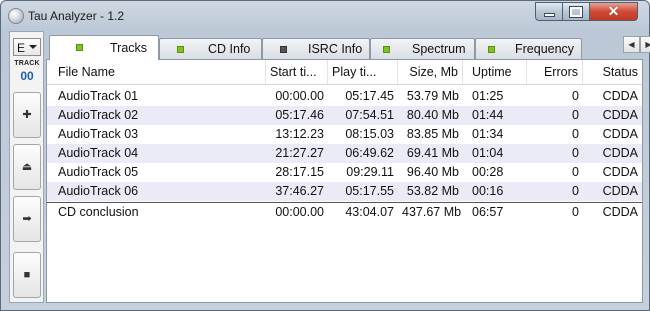 Image resolution: width=650 pixels, height=311 pixels. I want to click on cell-uptime: 01:25, so click(488, 96).